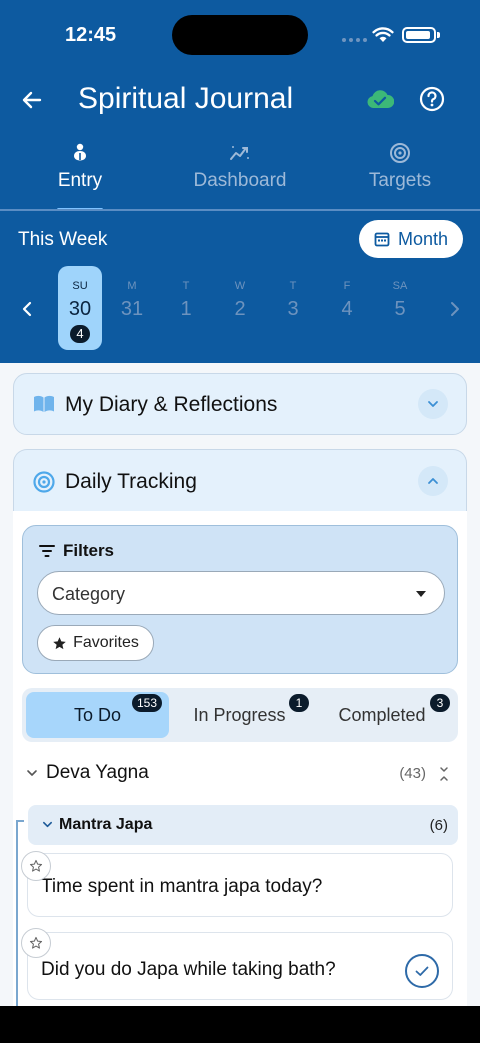 The width and height of the screenshot is (480, 1043). Describe the element at coordinates (419, 35) in the screenshot. I see `battery-icon` at that location.